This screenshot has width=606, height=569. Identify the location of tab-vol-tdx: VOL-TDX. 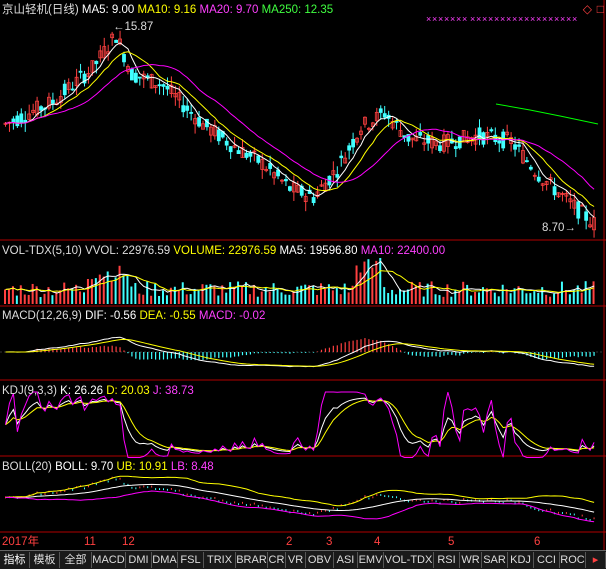
(409, 560).